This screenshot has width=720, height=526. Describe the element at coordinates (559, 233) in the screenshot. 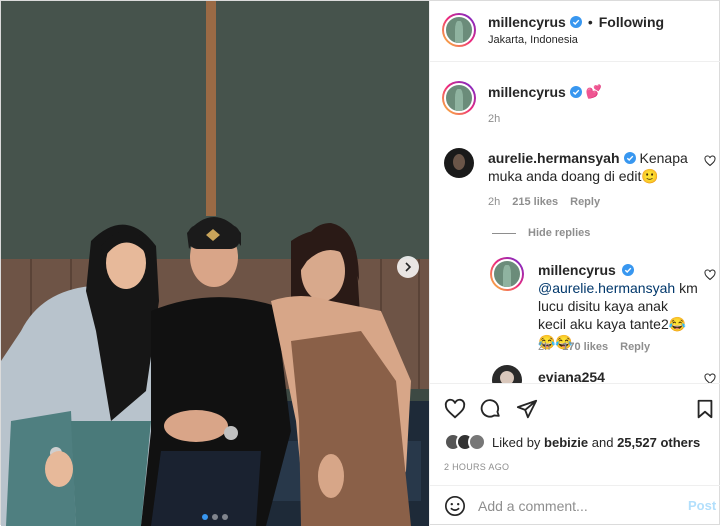

I see `hide-replies-label: Hide replies` at that location.